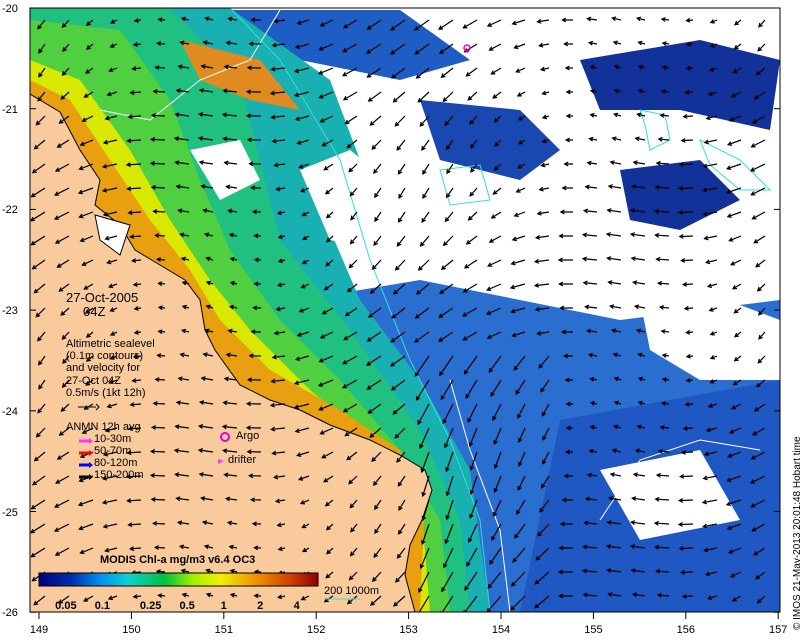  What do you see at coordinates (116, 463) in the screenshot?
I see `anmn-depth-label: 80-120m` at bounding box center [116, 463].